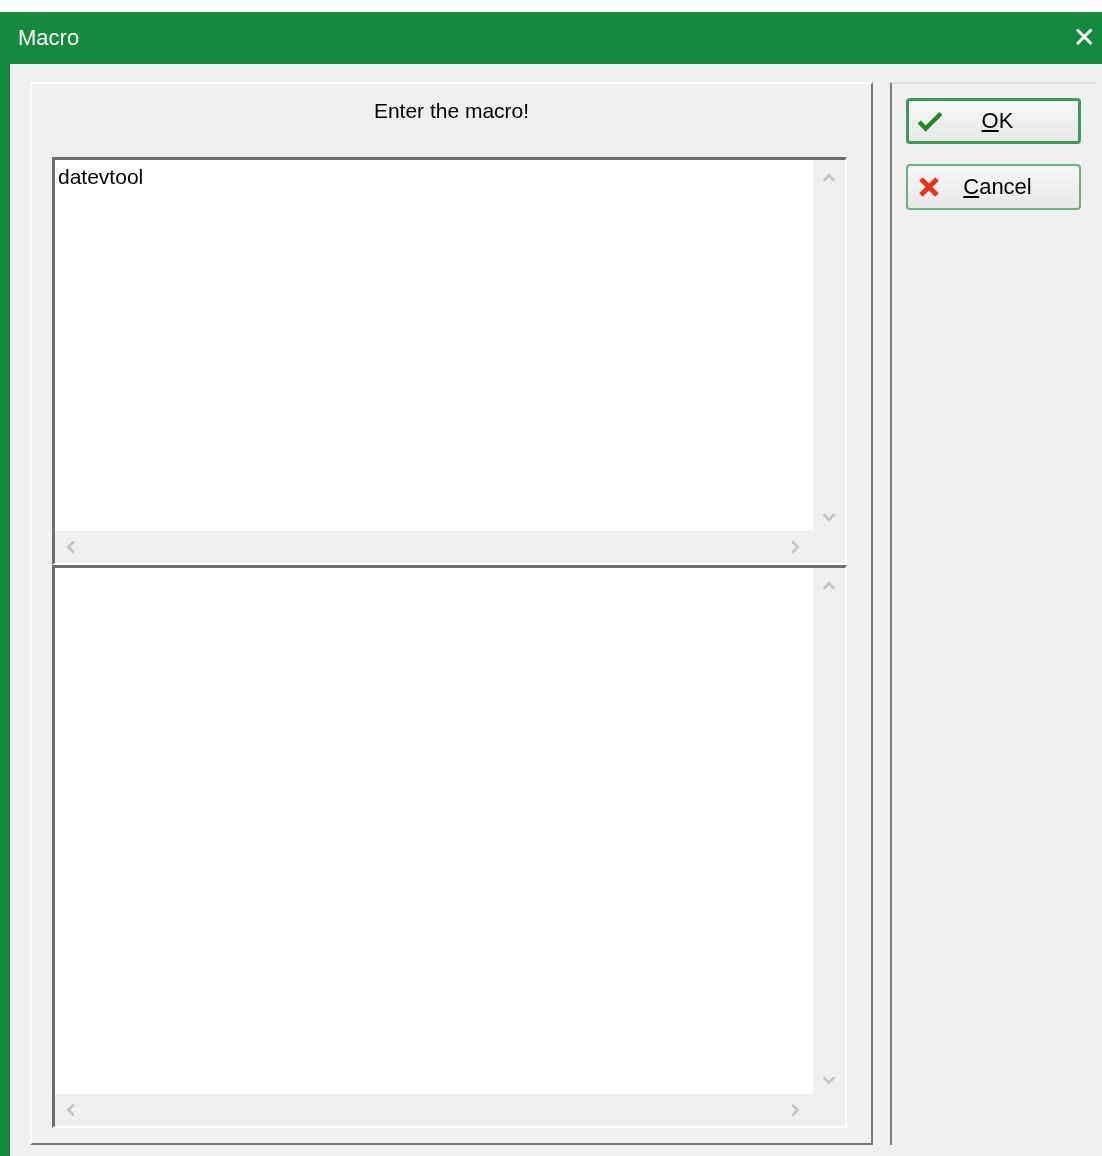 The image size is (1102, 1156). Describe the element at coordinates (1084, 38) in the screenshot. I see `close-button: ✕` at that location.